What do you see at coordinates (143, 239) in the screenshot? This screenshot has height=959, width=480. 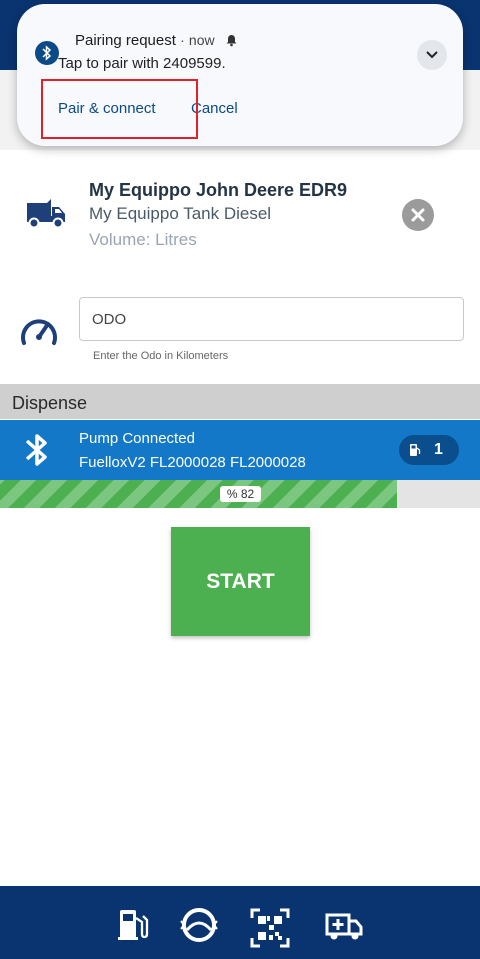 I see `vehicle-volume: Volume: Litres` at bounding box center [143, 239].